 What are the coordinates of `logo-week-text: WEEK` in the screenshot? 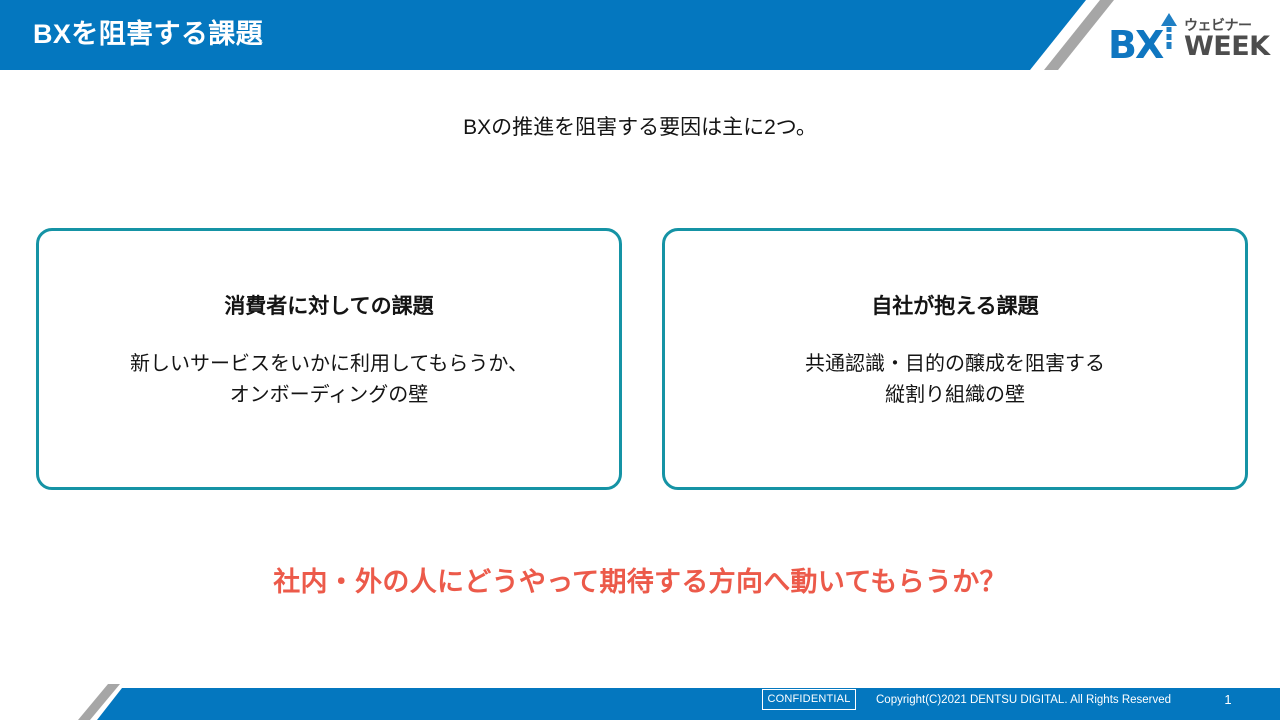 It's located at (1227, 46).